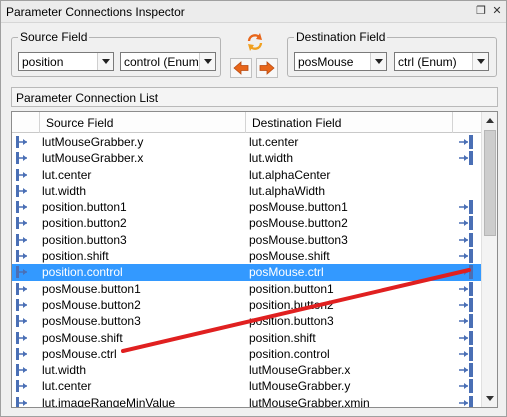  What do you see at coordinates (143, 122) in the screenshot?
I see `column-header-source: Source Field` at bounding box center [143, 122].